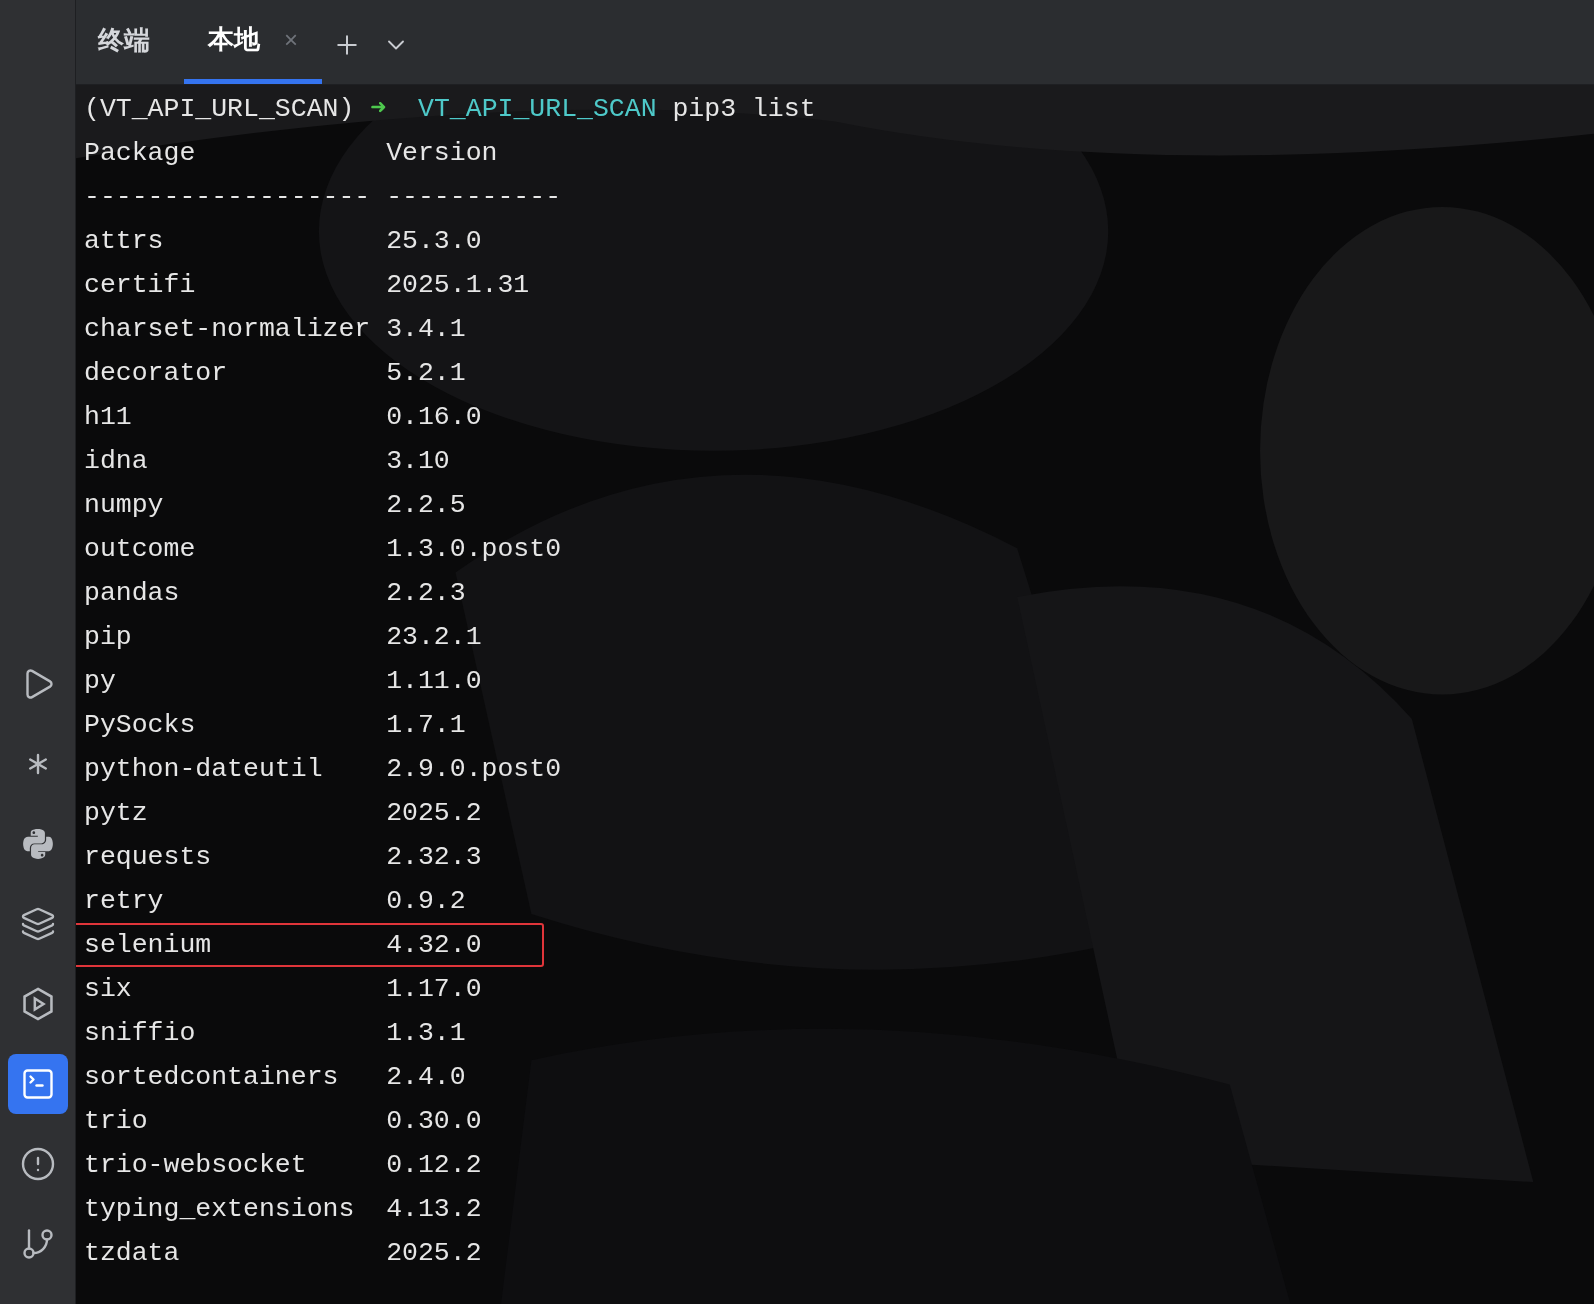 This screenshot has height=1304, width=1594. I want to click on package-version: 1.11.0, so click(434, 681).